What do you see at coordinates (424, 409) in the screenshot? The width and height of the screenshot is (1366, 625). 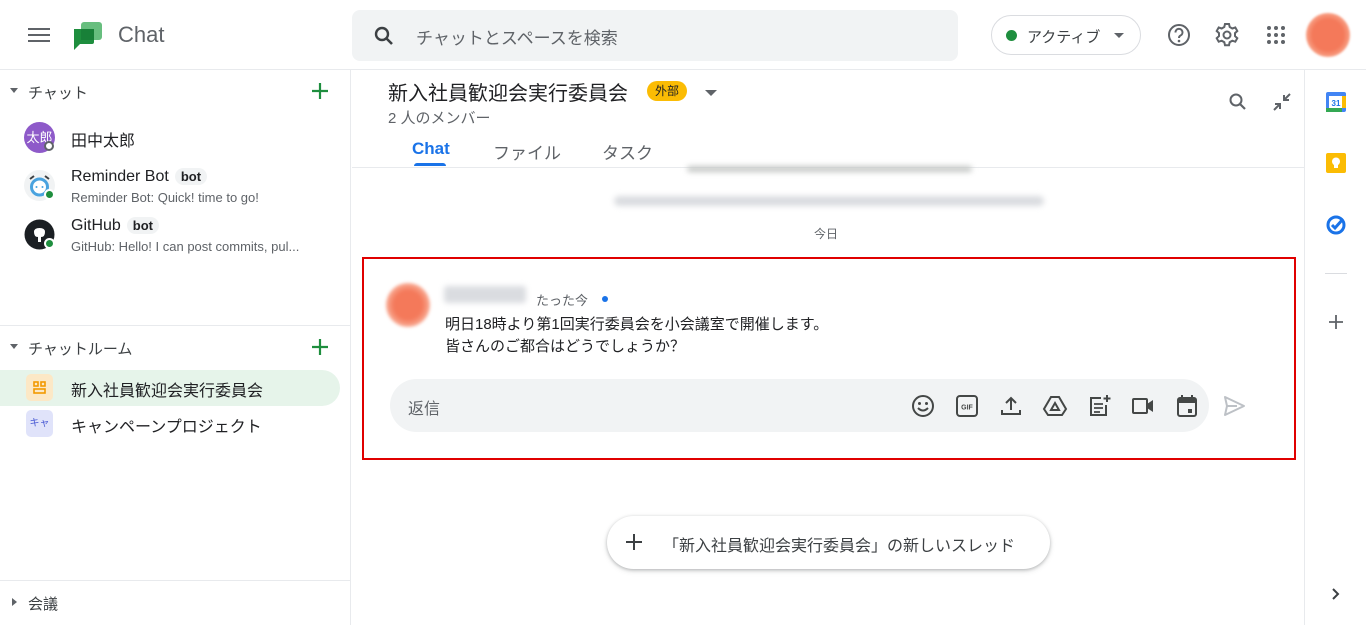 I see `reply-placeholder: 返信` at bounding box center [424, 409].